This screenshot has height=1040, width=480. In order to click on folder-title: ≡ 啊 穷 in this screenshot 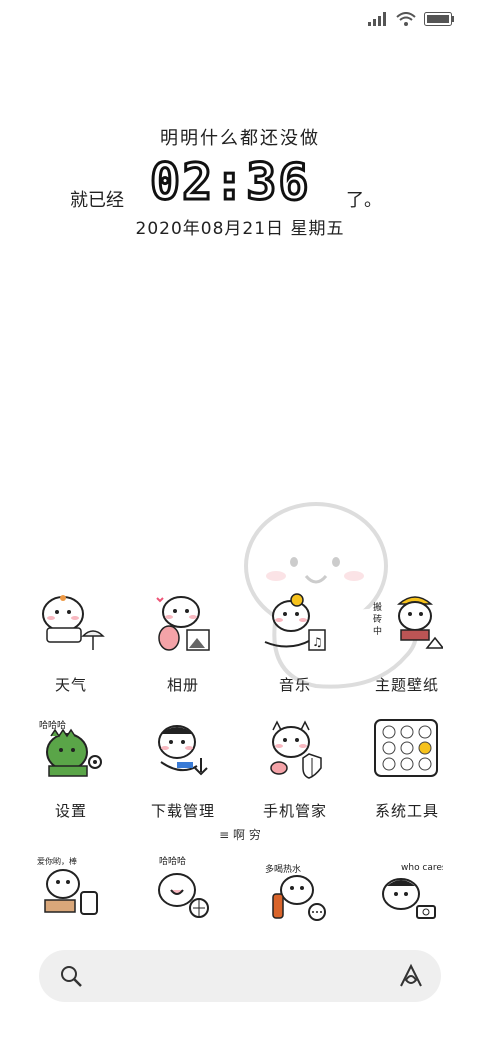, I will do `click(240, 834)`.